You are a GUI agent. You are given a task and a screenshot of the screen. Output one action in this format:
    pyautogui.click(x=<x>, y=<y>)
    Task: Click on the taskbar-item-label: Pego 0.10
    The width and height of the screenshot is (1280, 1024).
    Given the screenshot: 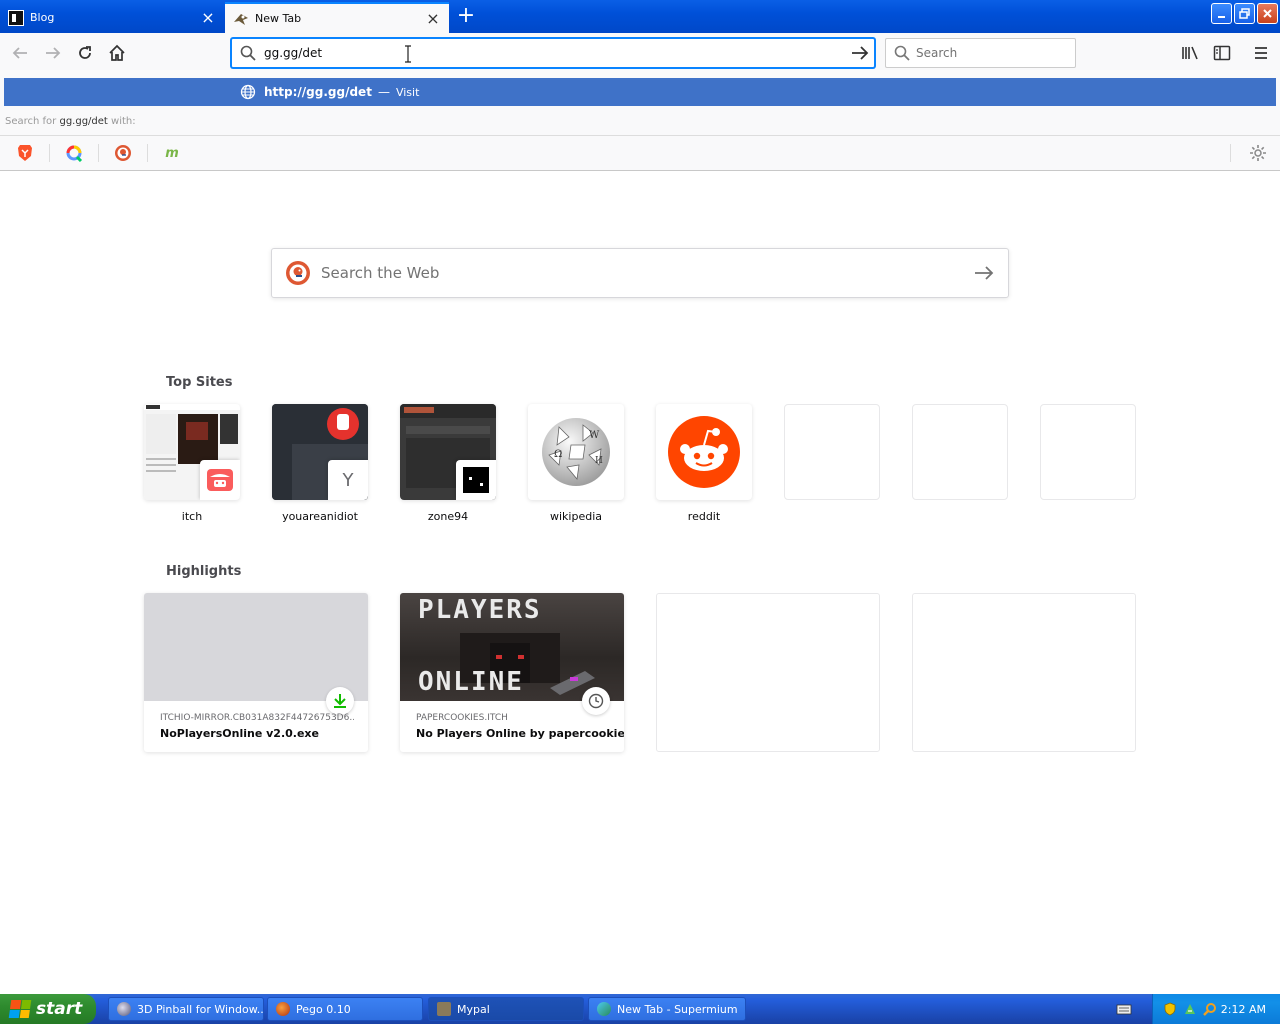 What is the action you would take?
    pyautogui.click(x=323, y=1009)
    